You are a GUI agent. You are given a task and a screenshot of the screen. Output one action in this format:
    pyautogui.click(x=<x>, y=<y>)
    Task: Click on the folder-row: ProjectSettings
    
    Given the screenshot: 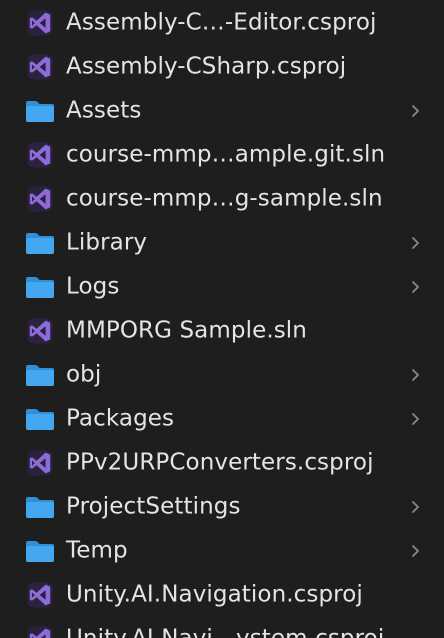 What is the action you would take?
    pyautogui.click(x=222, y=507)
    